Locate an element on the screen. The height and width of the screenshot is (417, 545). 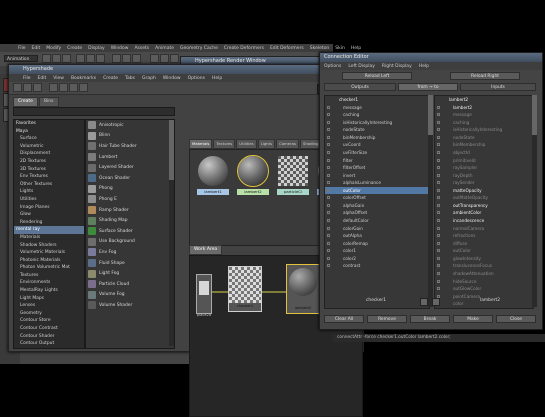
attribute-row-filteroffset: filterOffset is located at coordinates (377, 168).